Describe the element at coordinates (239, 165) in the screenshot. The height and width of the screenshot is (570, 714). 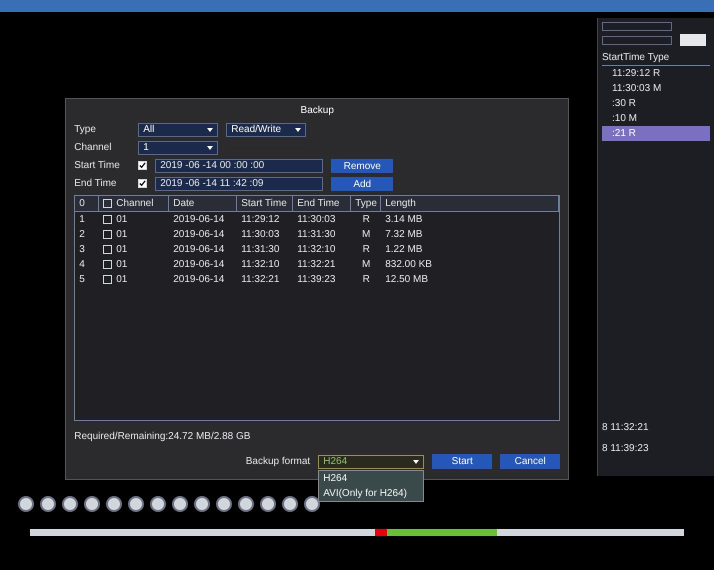
I see `time-field: 2019 -06 -14 00 :00 :00` at that location.